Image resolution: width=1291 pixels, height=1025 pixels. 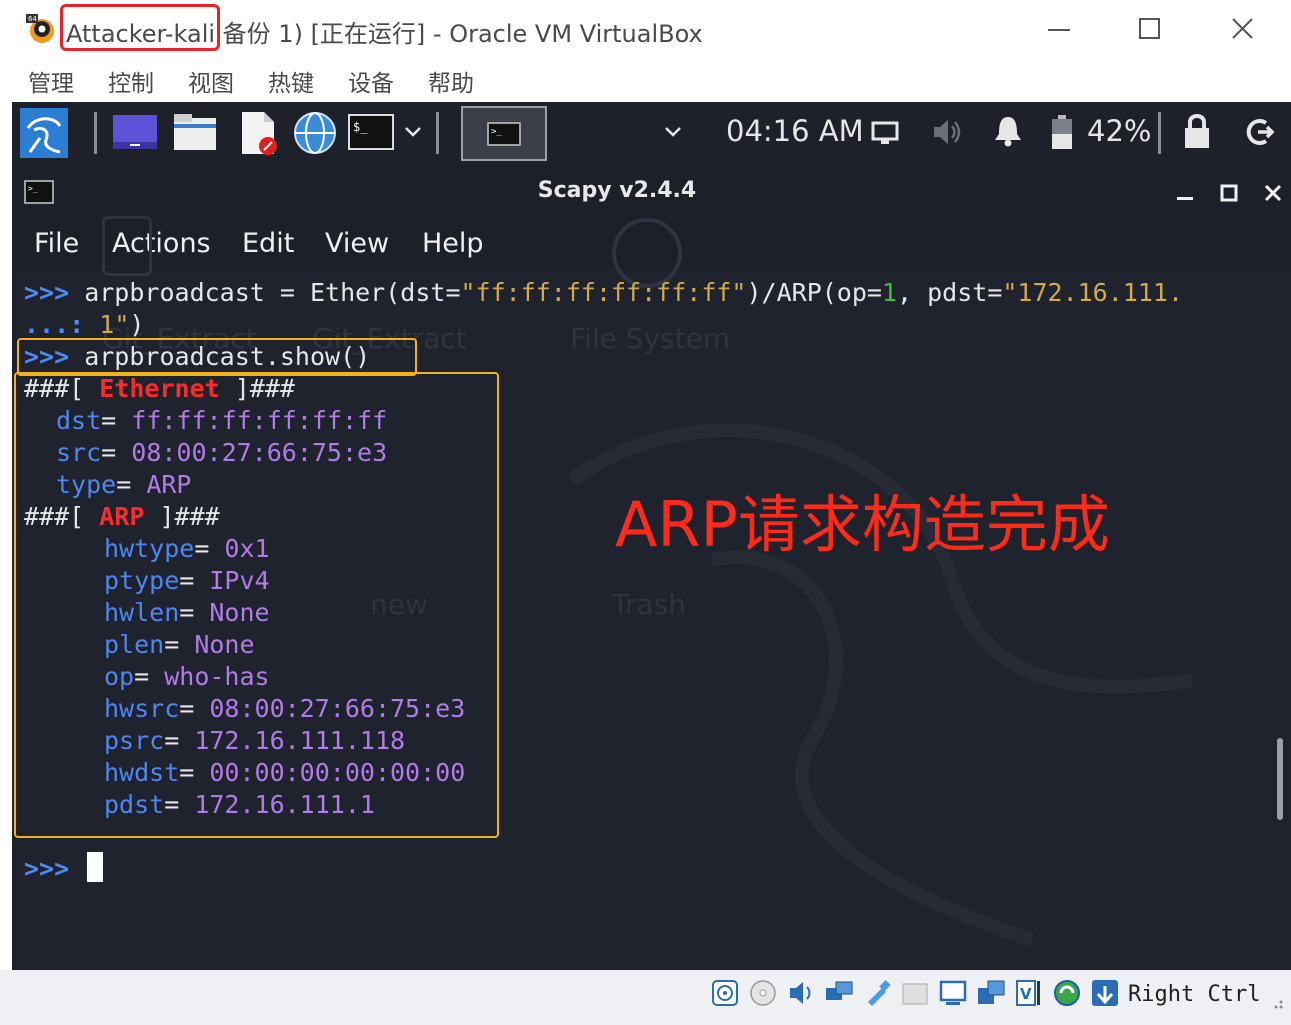 What do you see at coordinates (451, 81) in the screenshot?
I see `menu-help: 帮助` at bounding box center [451, 81].